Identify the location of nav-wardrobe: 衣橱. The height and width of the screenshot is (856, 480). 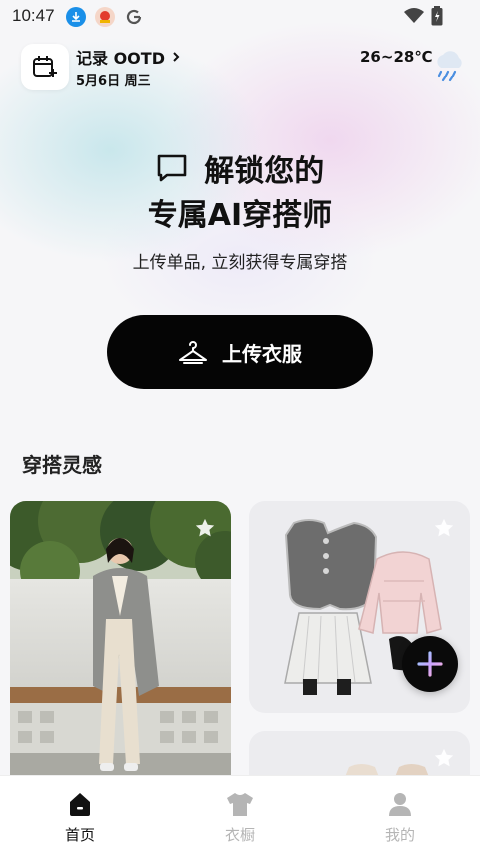
(240, 816).